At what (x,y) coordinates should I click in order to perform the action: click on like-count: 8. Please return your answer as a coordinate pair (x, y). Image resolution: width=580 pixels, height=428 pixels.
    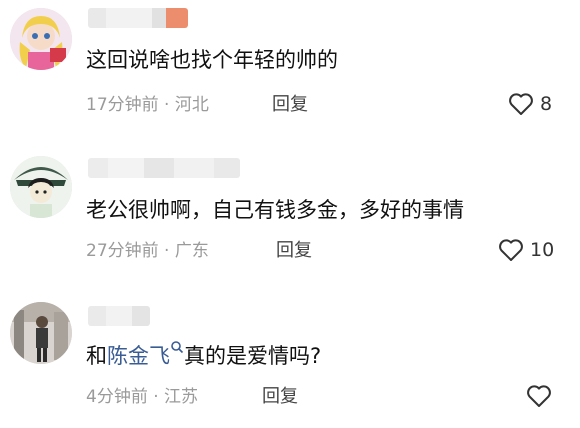
    Looking at the image, I should click on (546, 104).